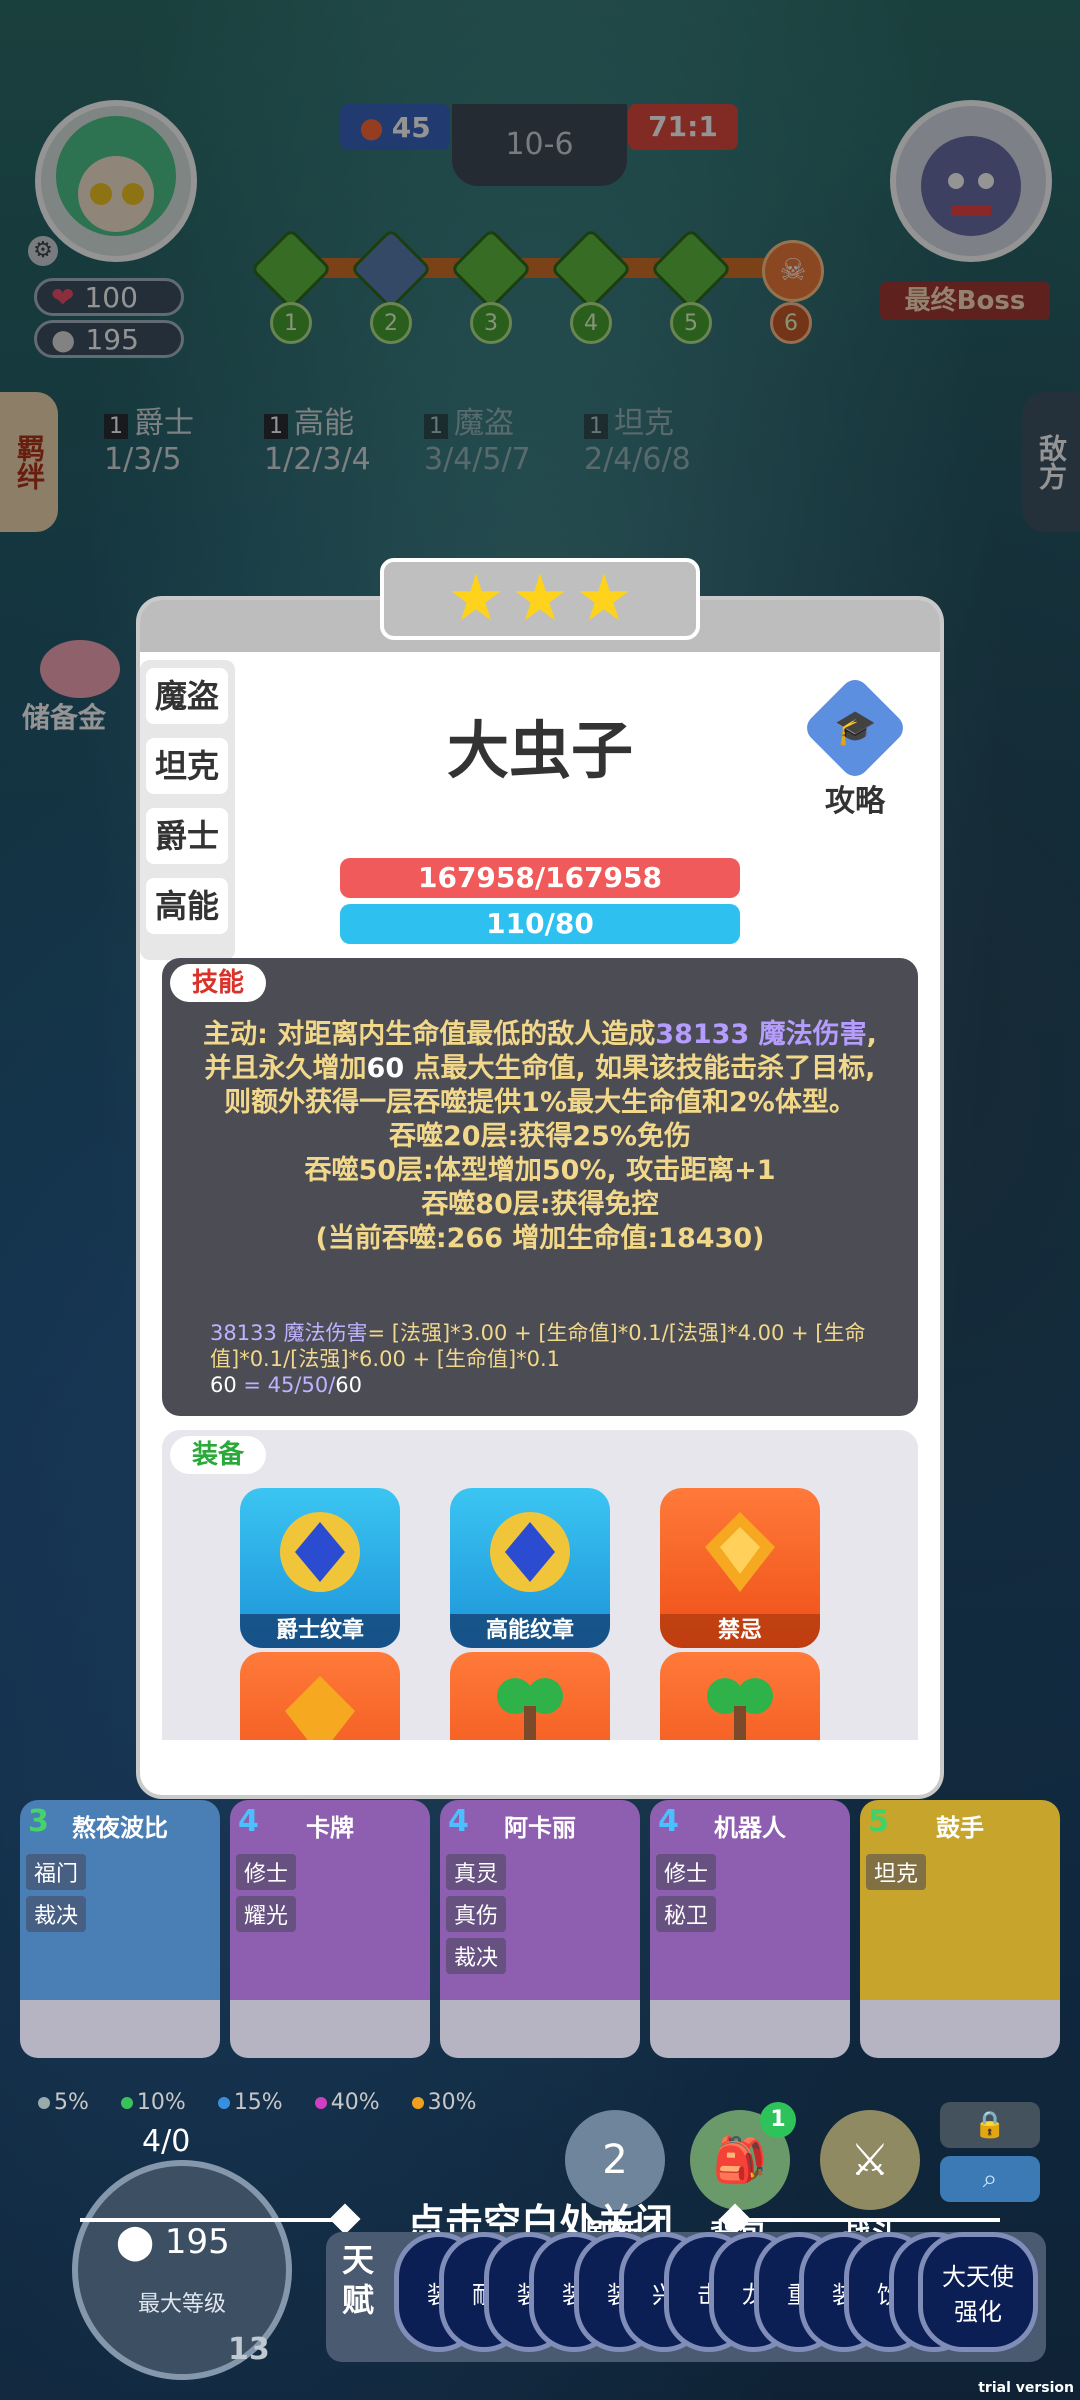 The height and width of the screenshot is (2400, 1080). What do you see at coordinates (540, 924) in the screenshot?
I see `mana-bar: 110/80` at bounding box center [540, 924].